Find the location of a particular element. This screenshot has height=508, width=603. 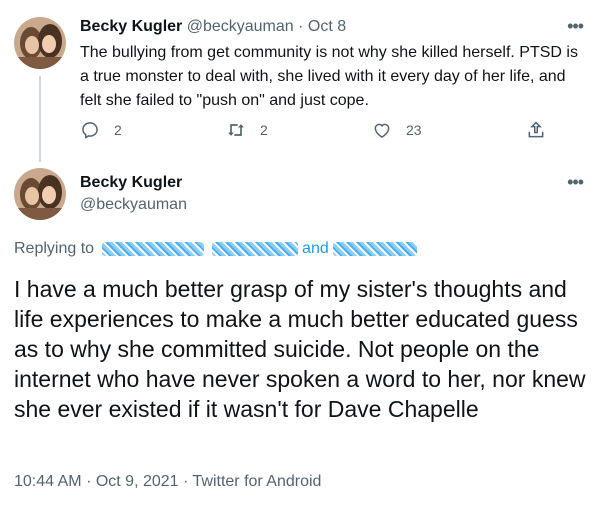

retweet-icon is located at coordinates (236, 130).